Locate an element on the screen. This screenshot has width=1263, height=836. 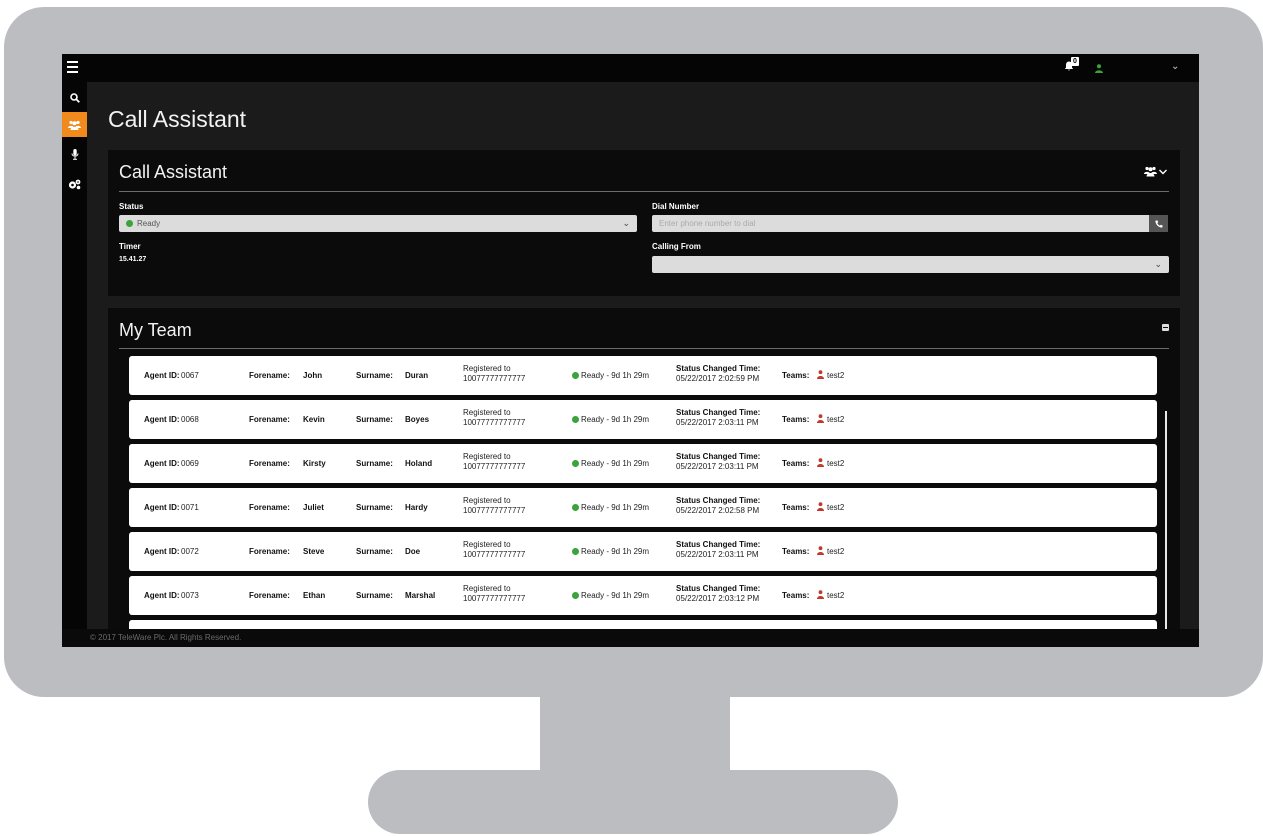
cogs-icon is located at coordinates (74, 184).